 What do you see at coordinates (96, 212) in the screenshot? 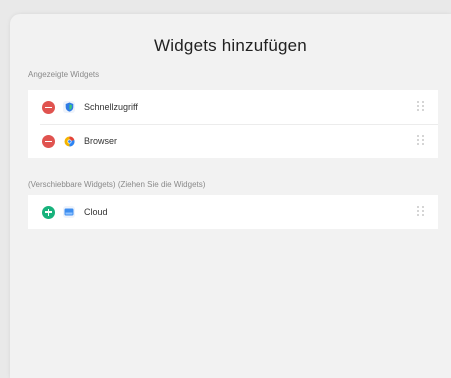
I see `widget-name: Cloud` at bounding box center [96, 212].